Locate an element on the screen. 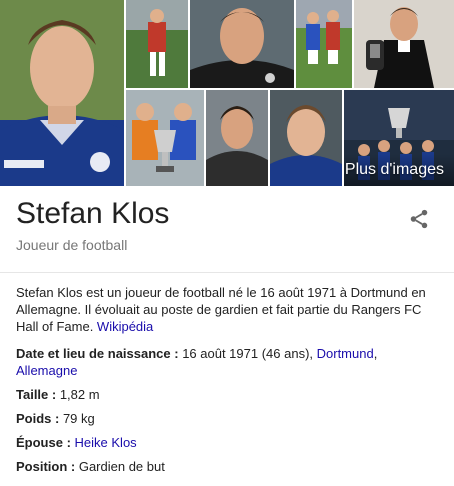 This screenshot has height=486, width=454. section-divider is located at coordinates (227, 272).